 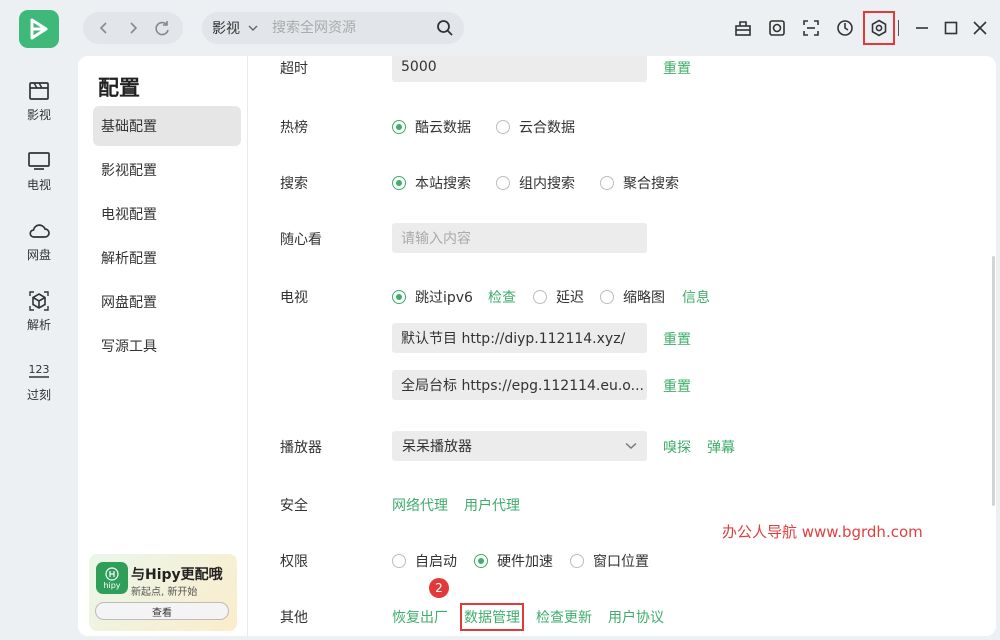 What do you see at coordinates (547, 128) in the screenshot?
I see `radio-label: 云合数据` at bounding box center [547, 128].